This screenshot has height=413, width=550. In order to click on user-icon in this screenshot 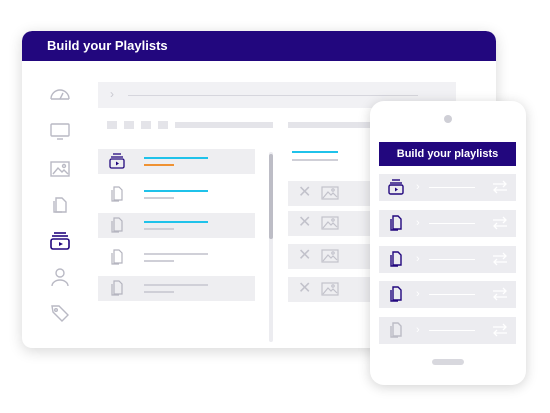, I will do `click(60, 277)`.